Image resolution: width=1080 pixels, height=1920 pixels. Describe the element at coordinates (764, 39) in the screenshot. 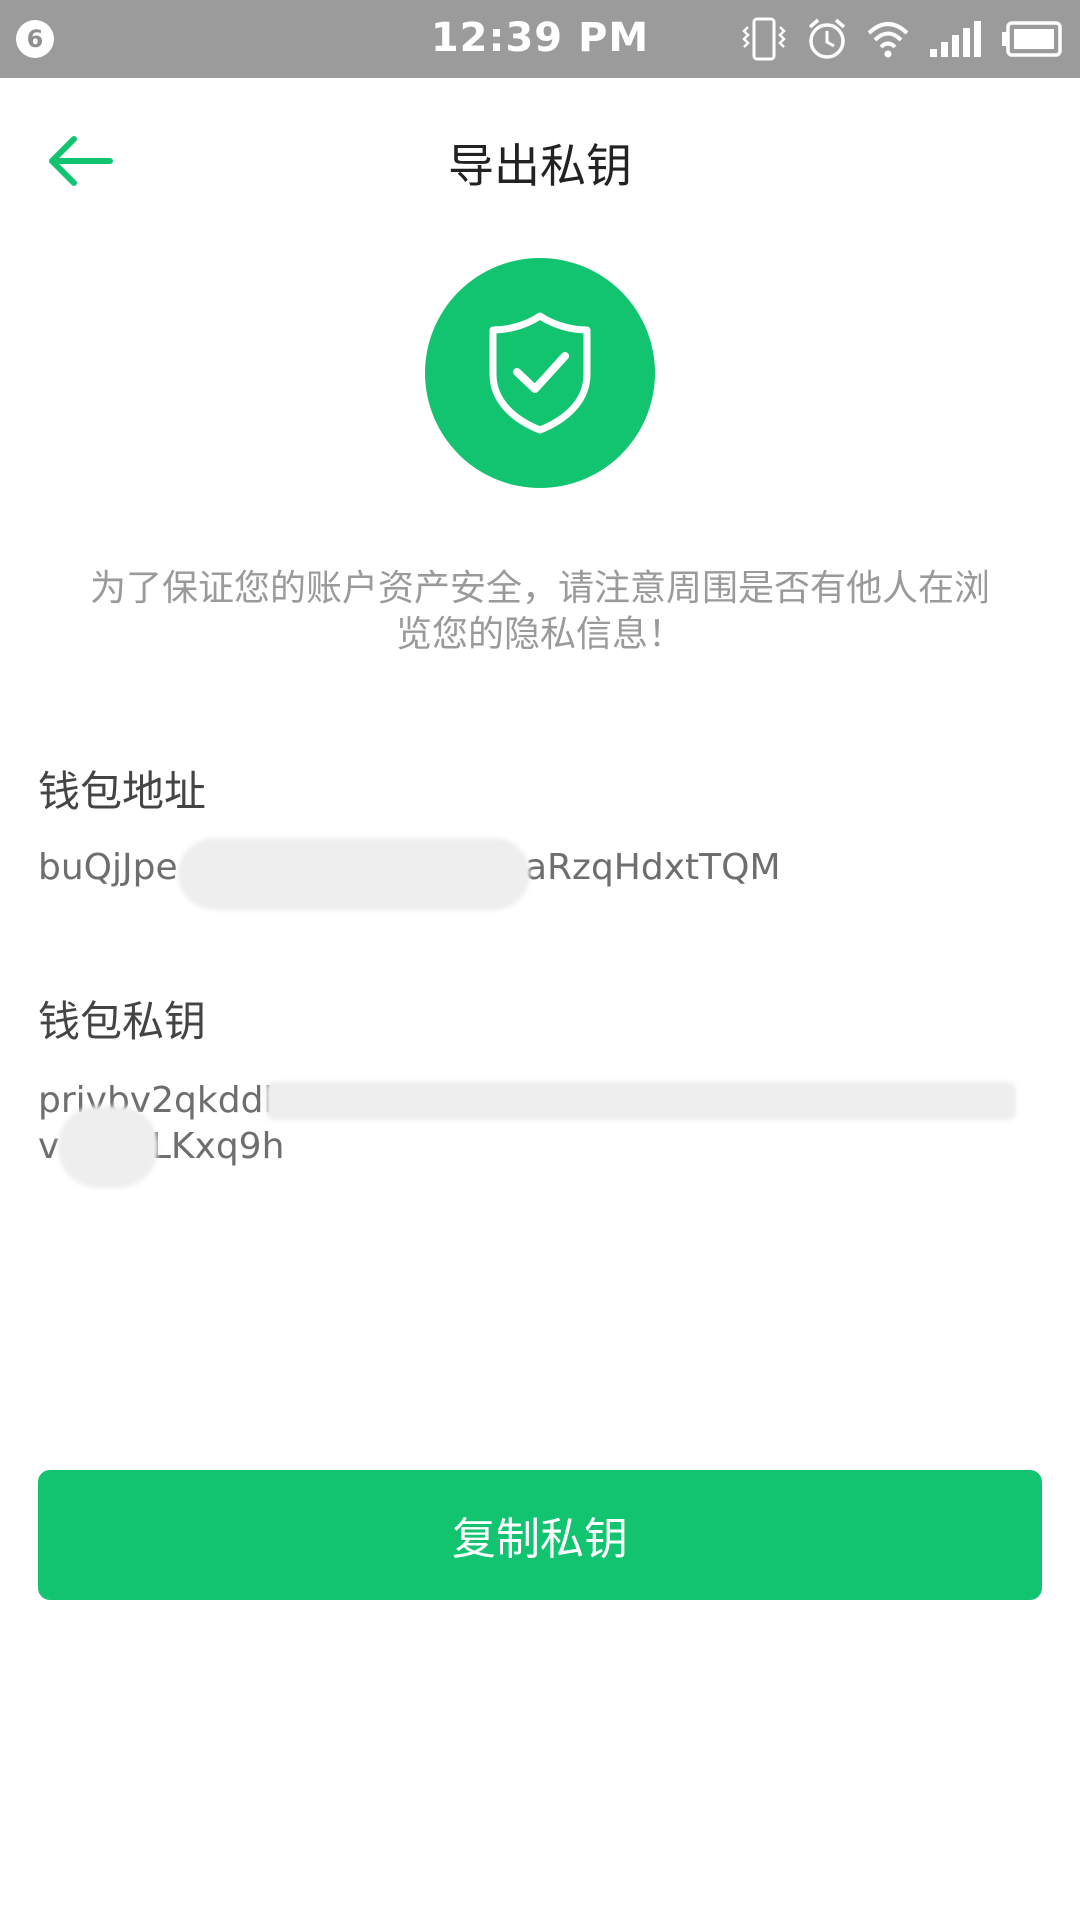

I see `vibrate-icon` at that location.